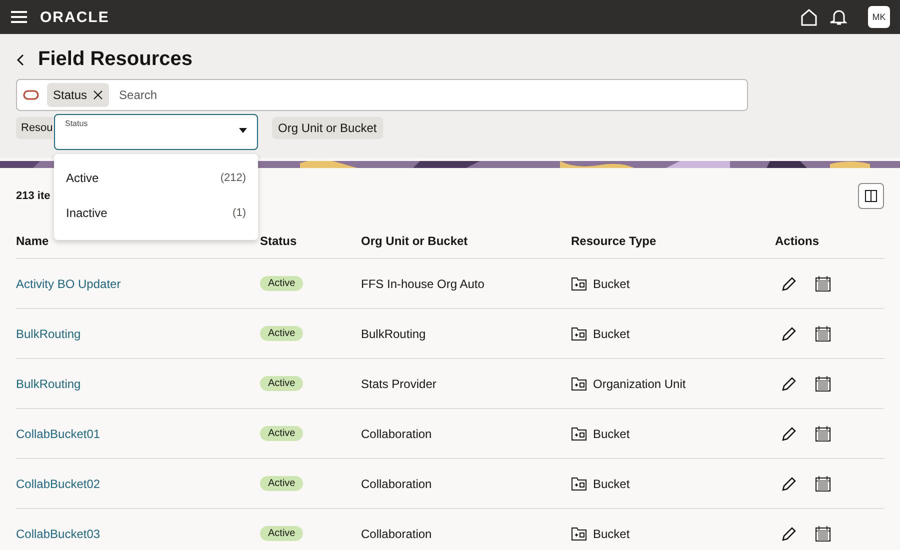  What do you see at coordinates (310, 241) in the screenshot?
I see `column-header: Status` at bounding box center [310, 241].